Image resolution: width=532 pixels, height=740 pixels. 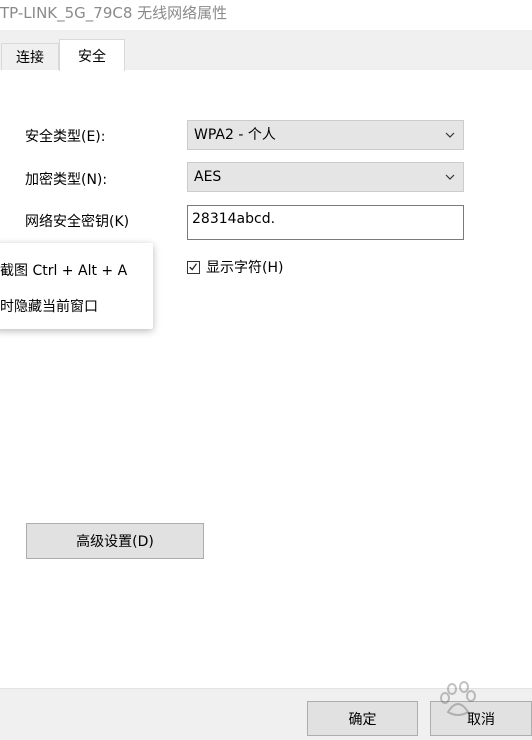 What do you see at coordinates (325, 135) in the screenshot?
I see `security-type-select: WPA2 - 个人` at bounding box center [325, 135].